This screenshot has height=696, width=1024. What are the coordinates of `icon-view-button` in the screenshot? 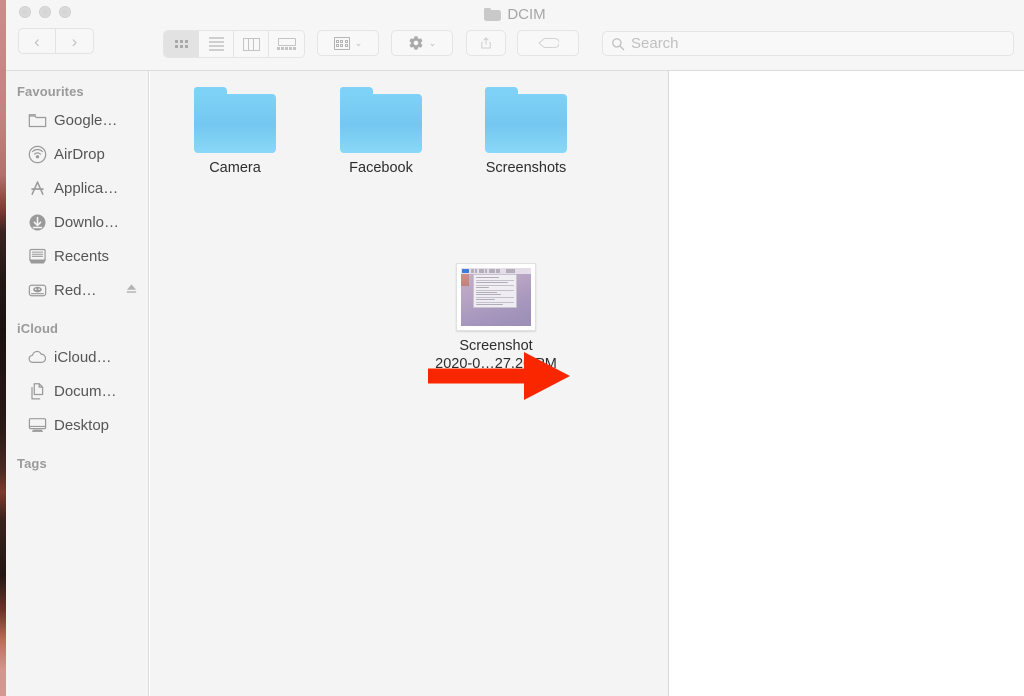 It's located at (181, 44).